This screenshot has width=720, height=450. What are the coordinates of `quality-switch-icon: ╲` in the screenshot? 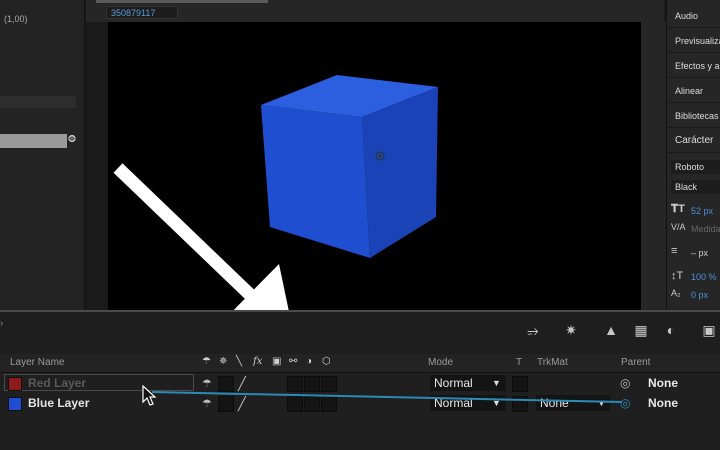 It's located at (239, 361).